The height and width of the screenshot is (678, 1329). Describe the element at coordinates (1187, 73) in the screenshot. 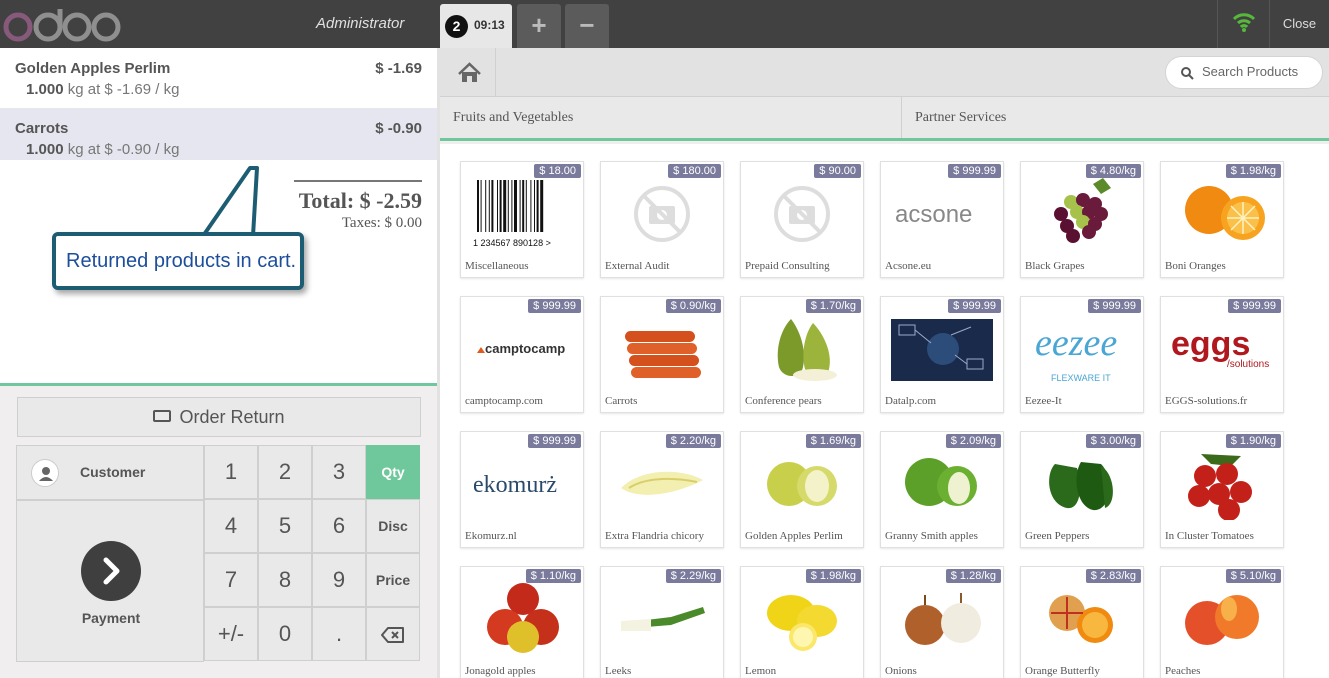

I see `search-icon` at that location.